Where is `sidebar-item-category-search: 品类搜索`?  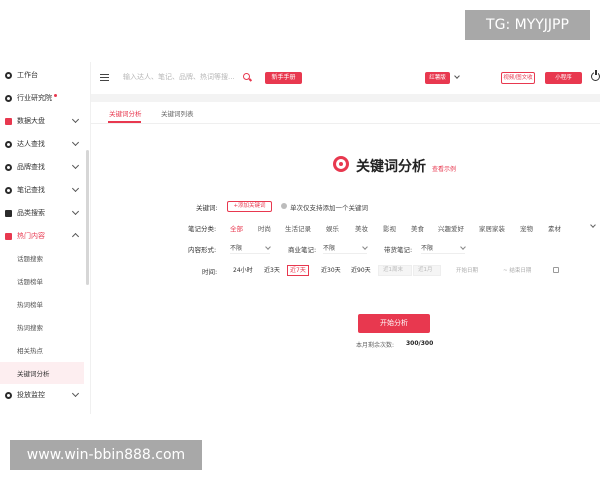
sidebar-item-category-search: 品类搜索 is located at coordinates (44, 213).